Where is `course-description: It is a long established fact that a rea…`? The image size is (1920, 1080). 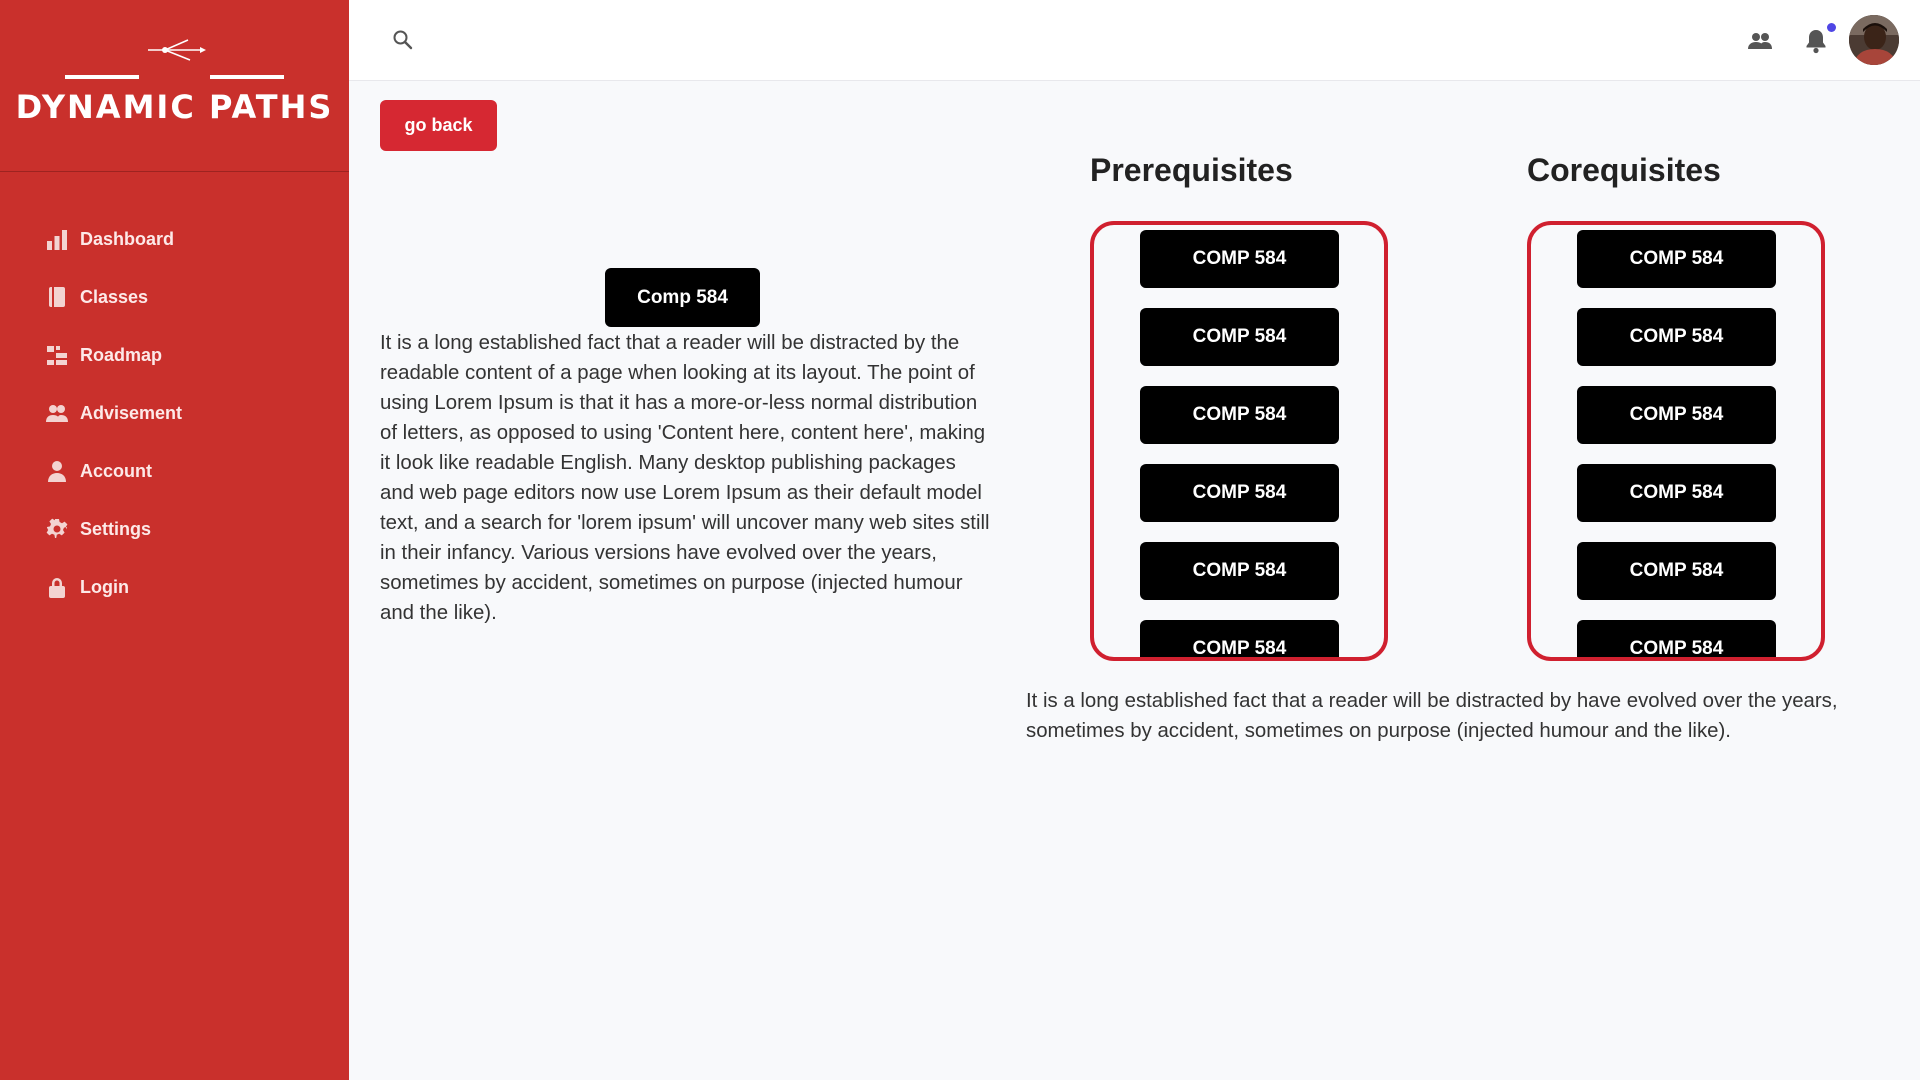 course-description: It is a long established fact that a rea… is located at coordinates (685, 478).